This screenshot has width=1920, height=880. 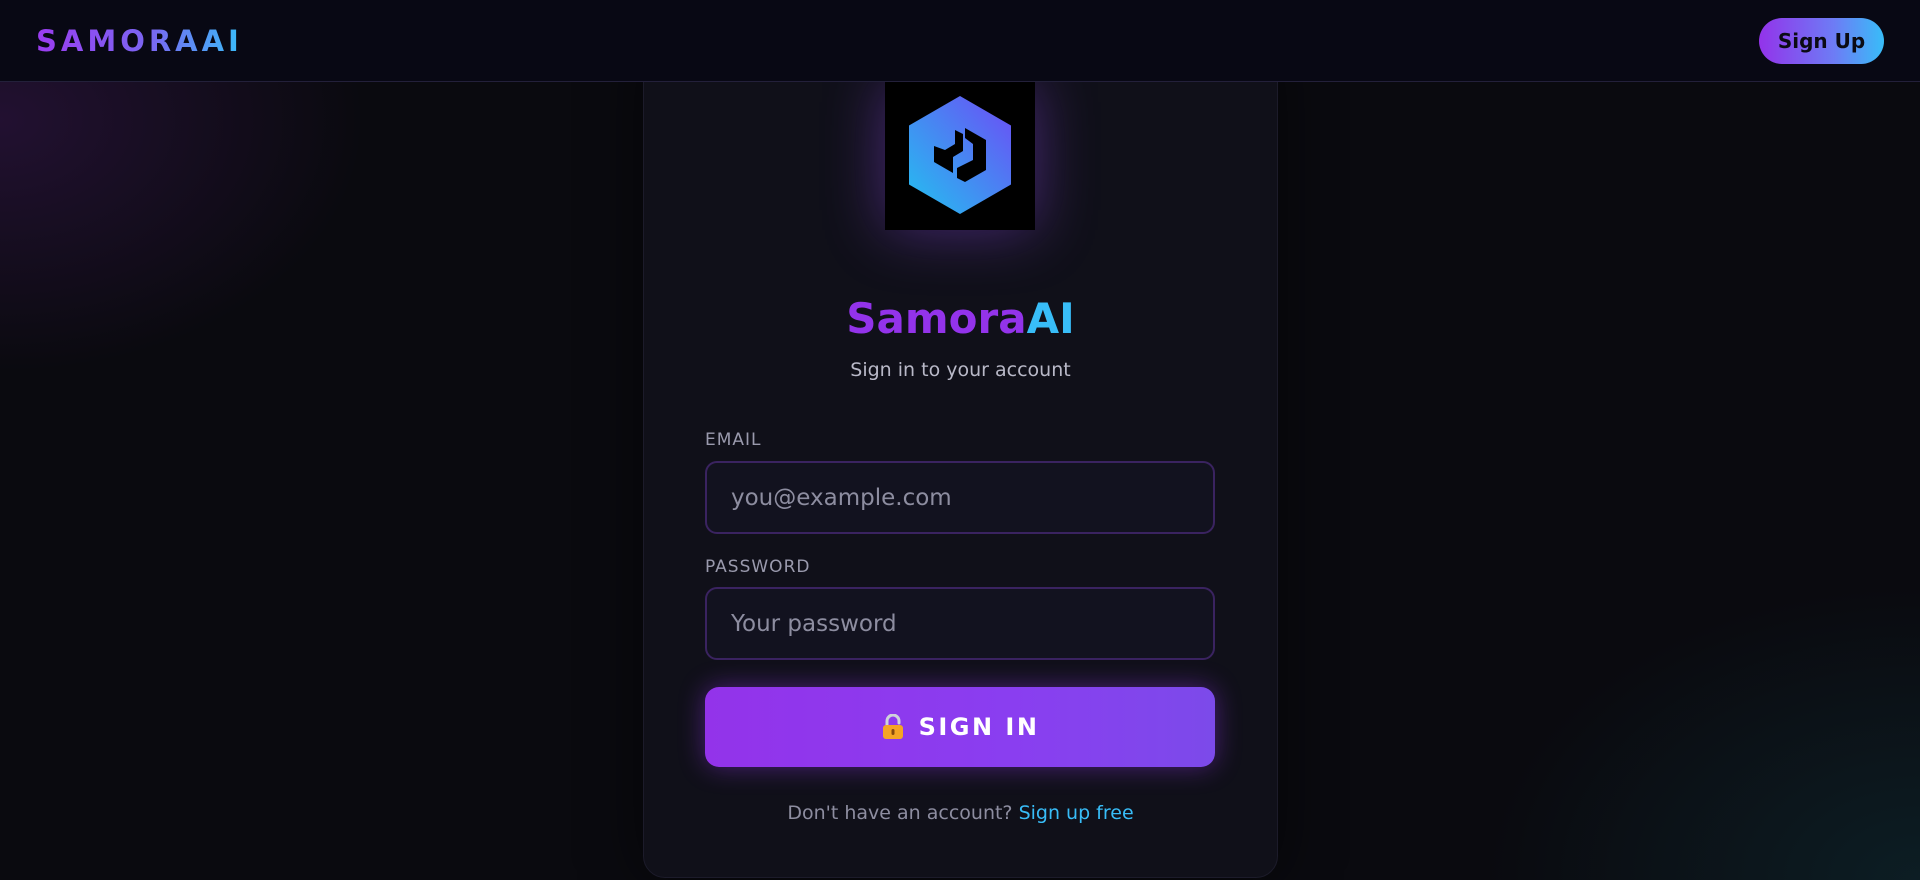 I want to click on signup-button: Sign Up, so click(x=1821, y=41).